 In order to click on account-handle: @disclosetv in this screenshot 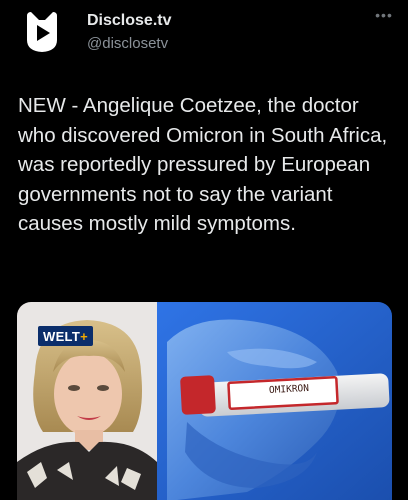, I will do `click(127, 43)`.